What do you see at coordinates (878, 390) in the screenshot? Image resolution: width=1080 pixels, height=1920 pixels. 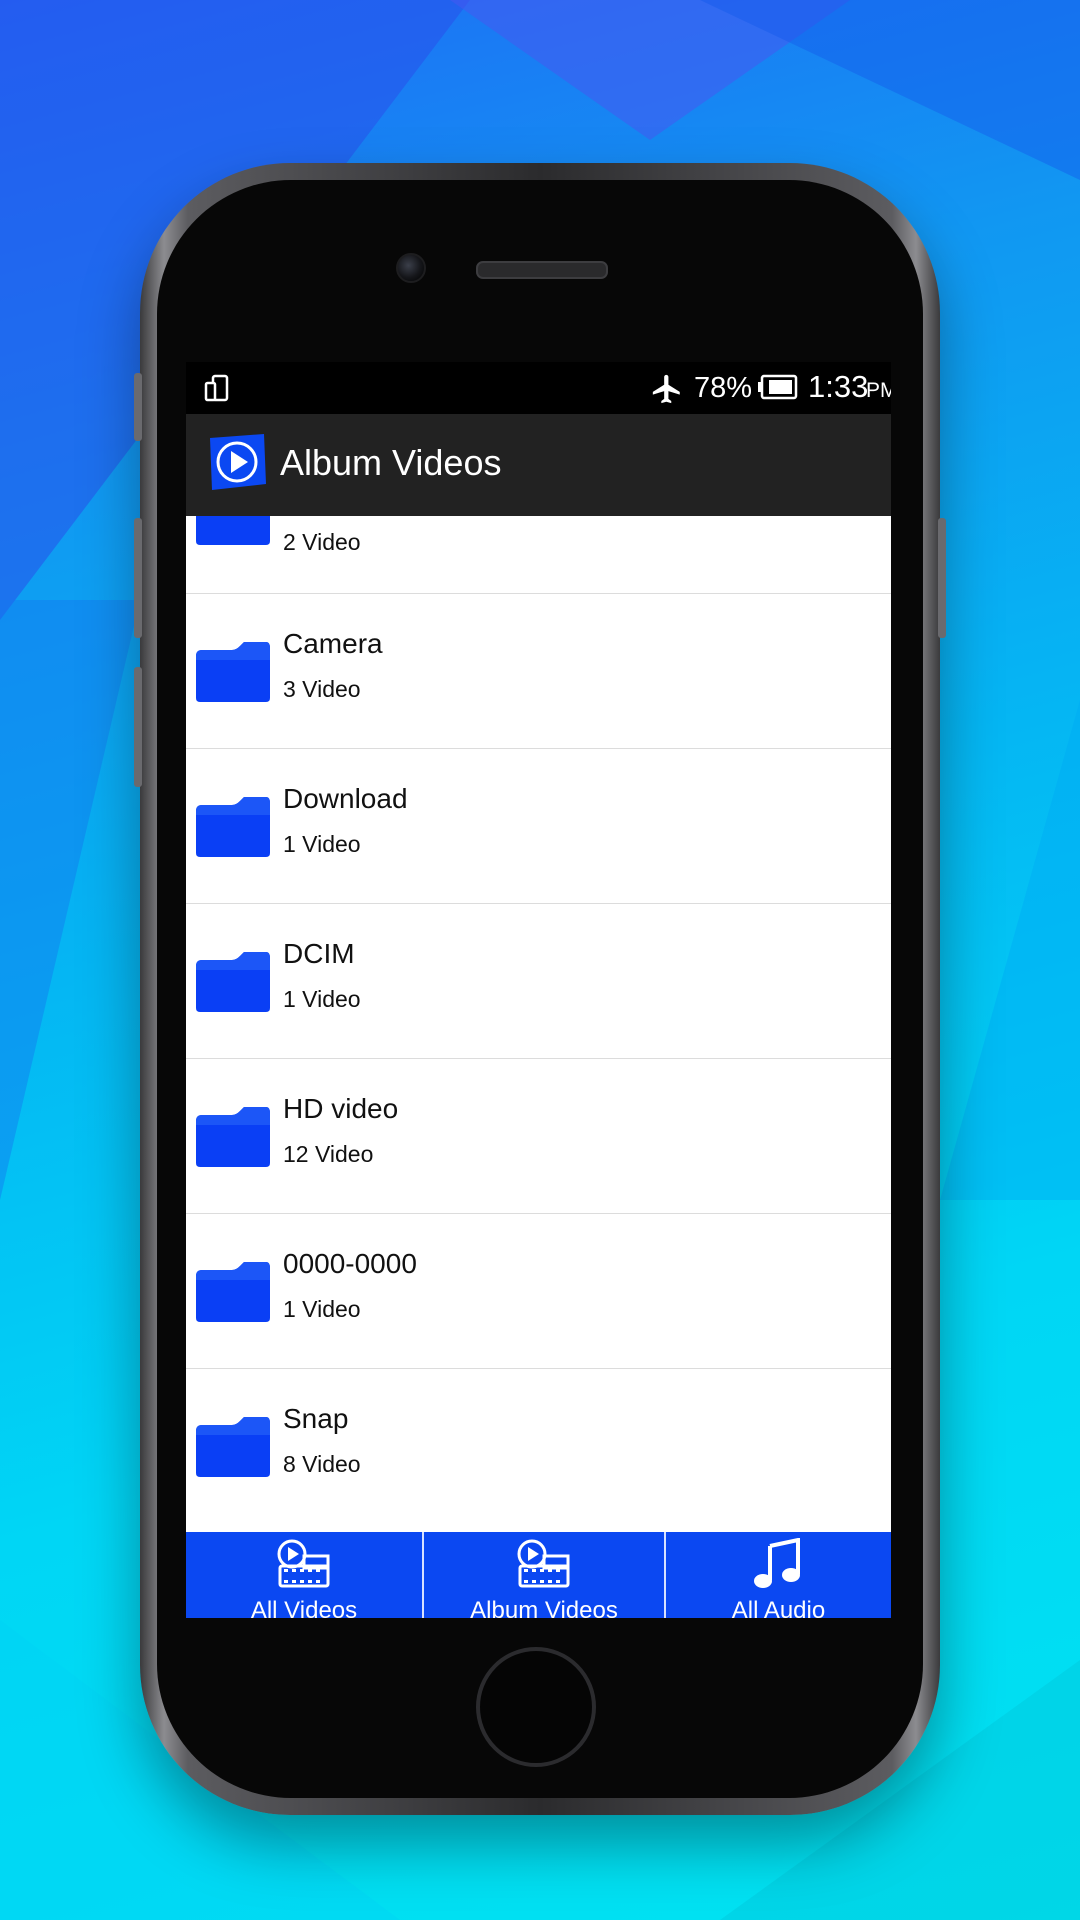 I see `clock-ampm: PM` at bounding box center [878, 390].